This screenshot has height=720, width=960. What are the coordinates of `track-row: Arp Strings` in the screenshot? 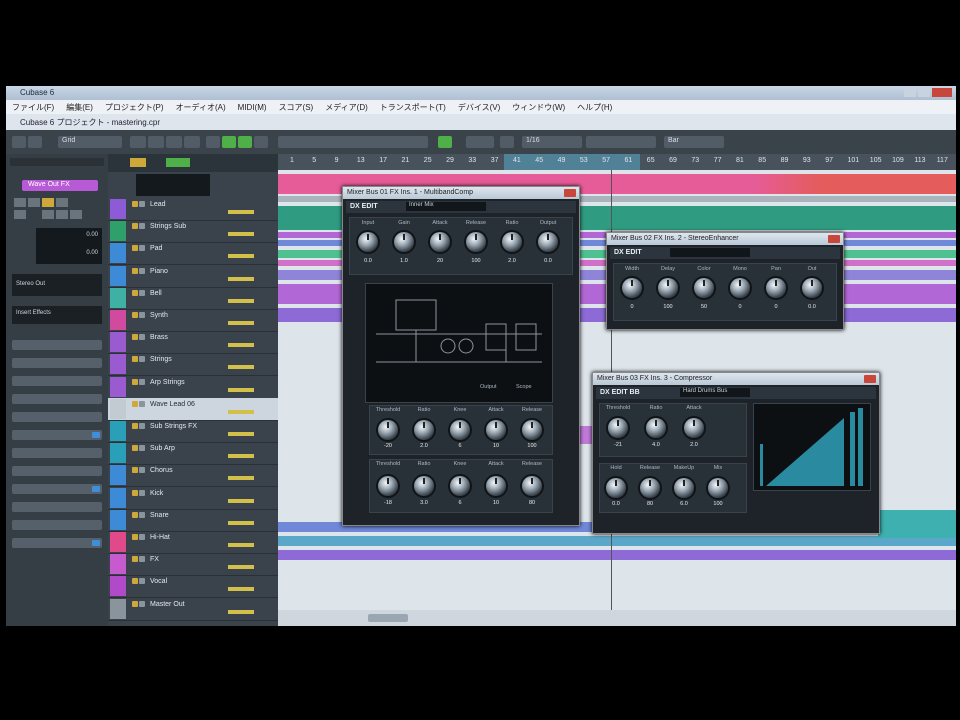 It's located at (193, 387).